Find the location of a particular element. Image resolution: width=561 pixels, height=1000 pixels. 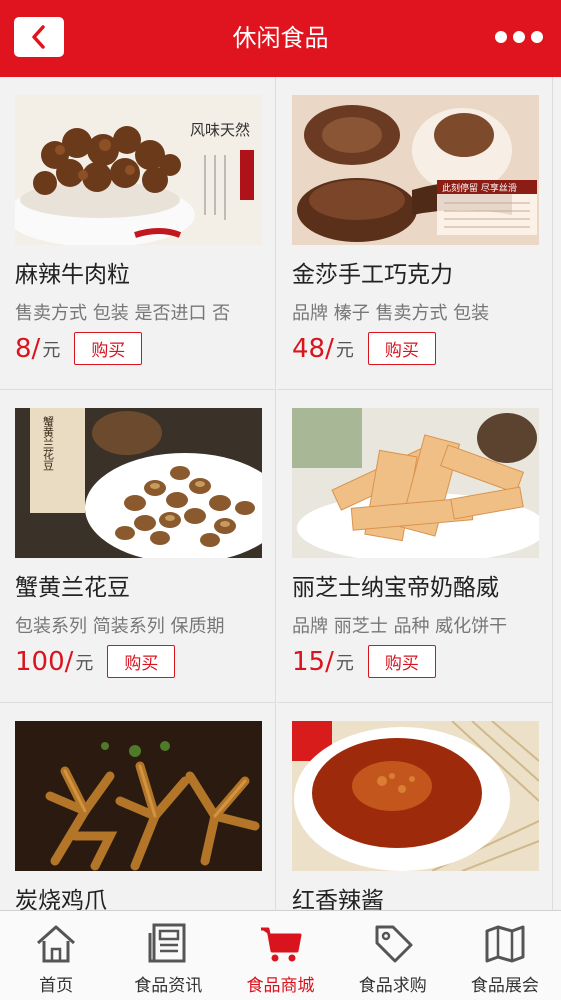

tab-news: 食品资讯 is located at coordinates (168, 955).